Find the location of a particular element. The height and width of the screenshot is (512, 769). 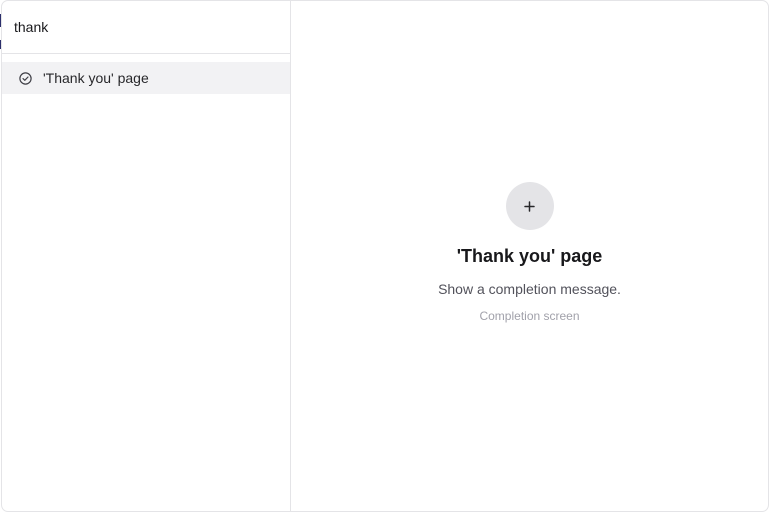

search-input is located at coordinates (152, 27).